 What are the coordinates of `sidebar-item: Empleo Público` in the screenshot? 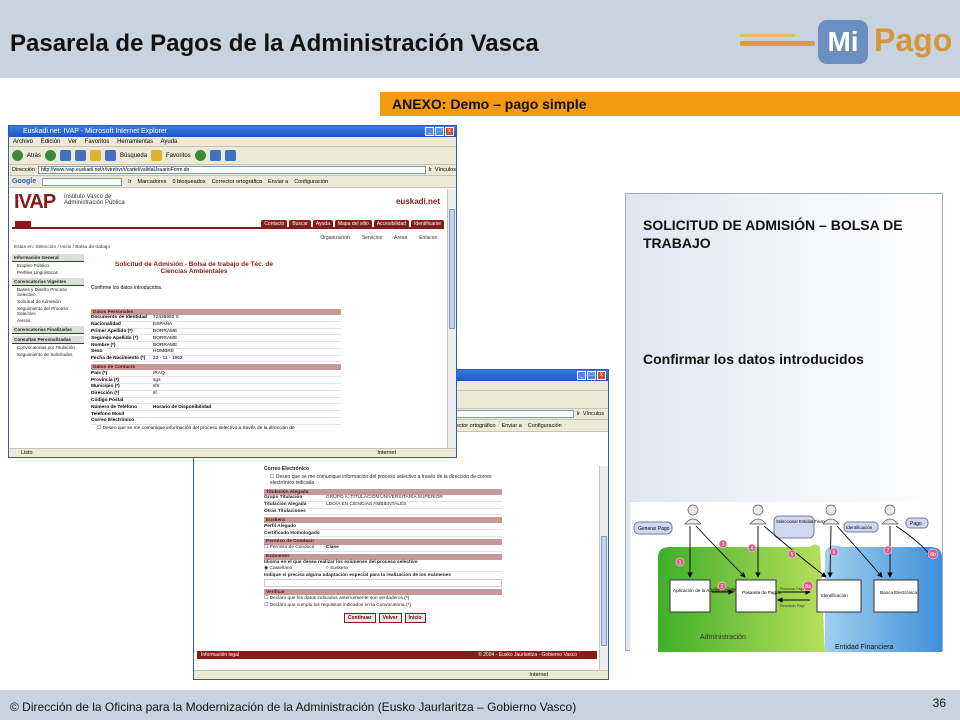 It's located at (48, 265).